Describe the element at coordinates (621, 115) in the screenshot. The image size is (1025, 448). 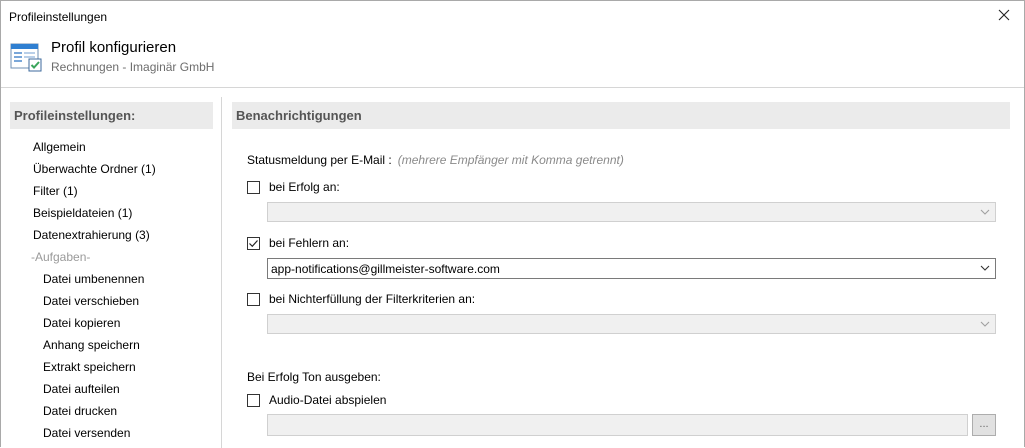
I see `section-title: Benachrichtigungen` at that location.